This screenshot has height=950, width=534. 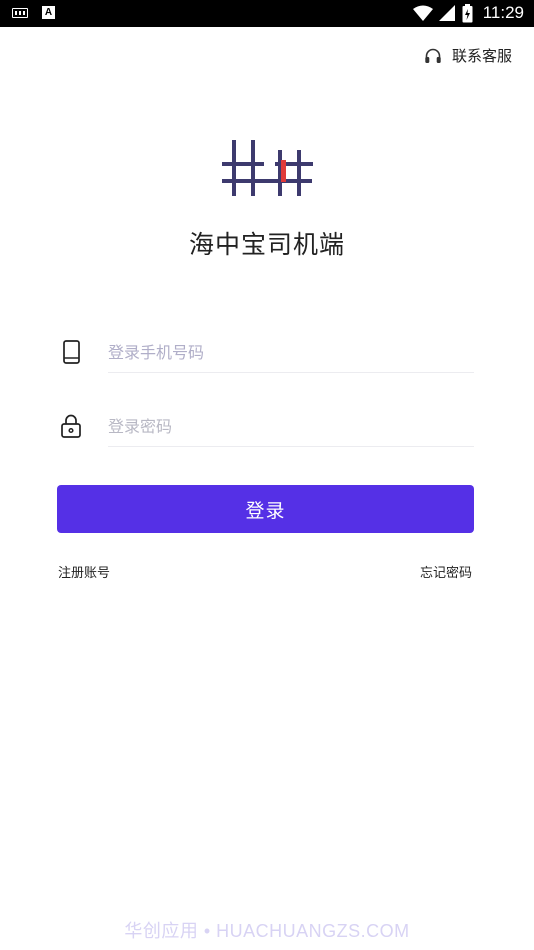 What do you see at coordinates (71, 352) in the screenshot?
I see `phone-icon` at bounding box center [71, 352].